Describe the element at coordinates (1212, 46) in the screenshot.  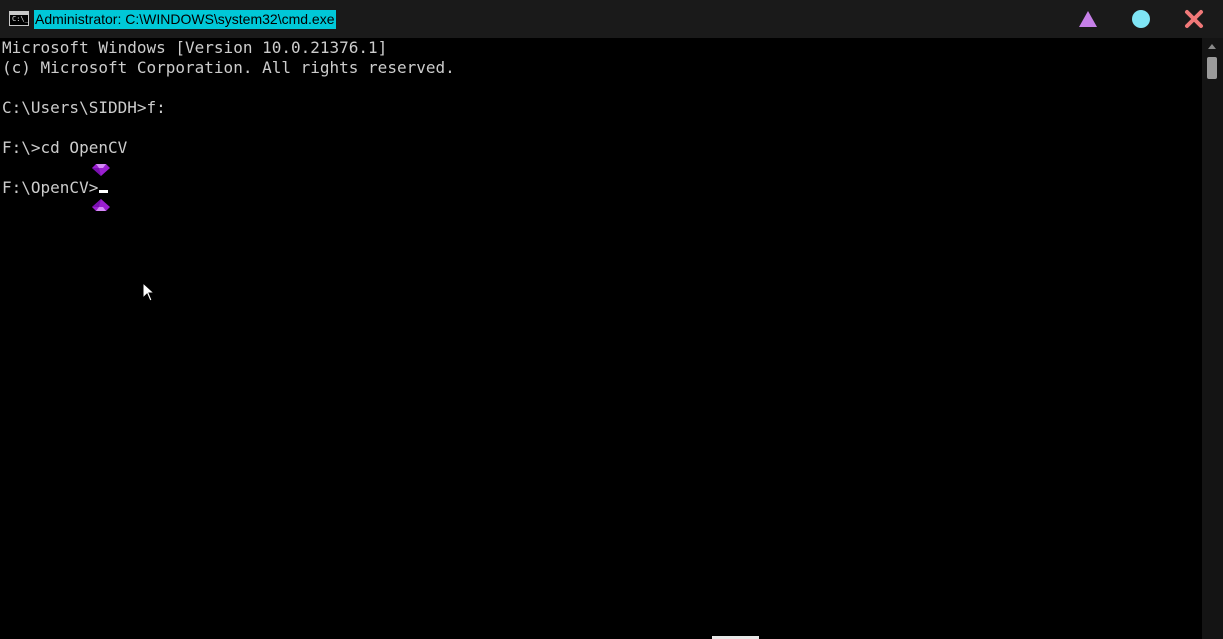
I see `scroll-up-icon` at that location.